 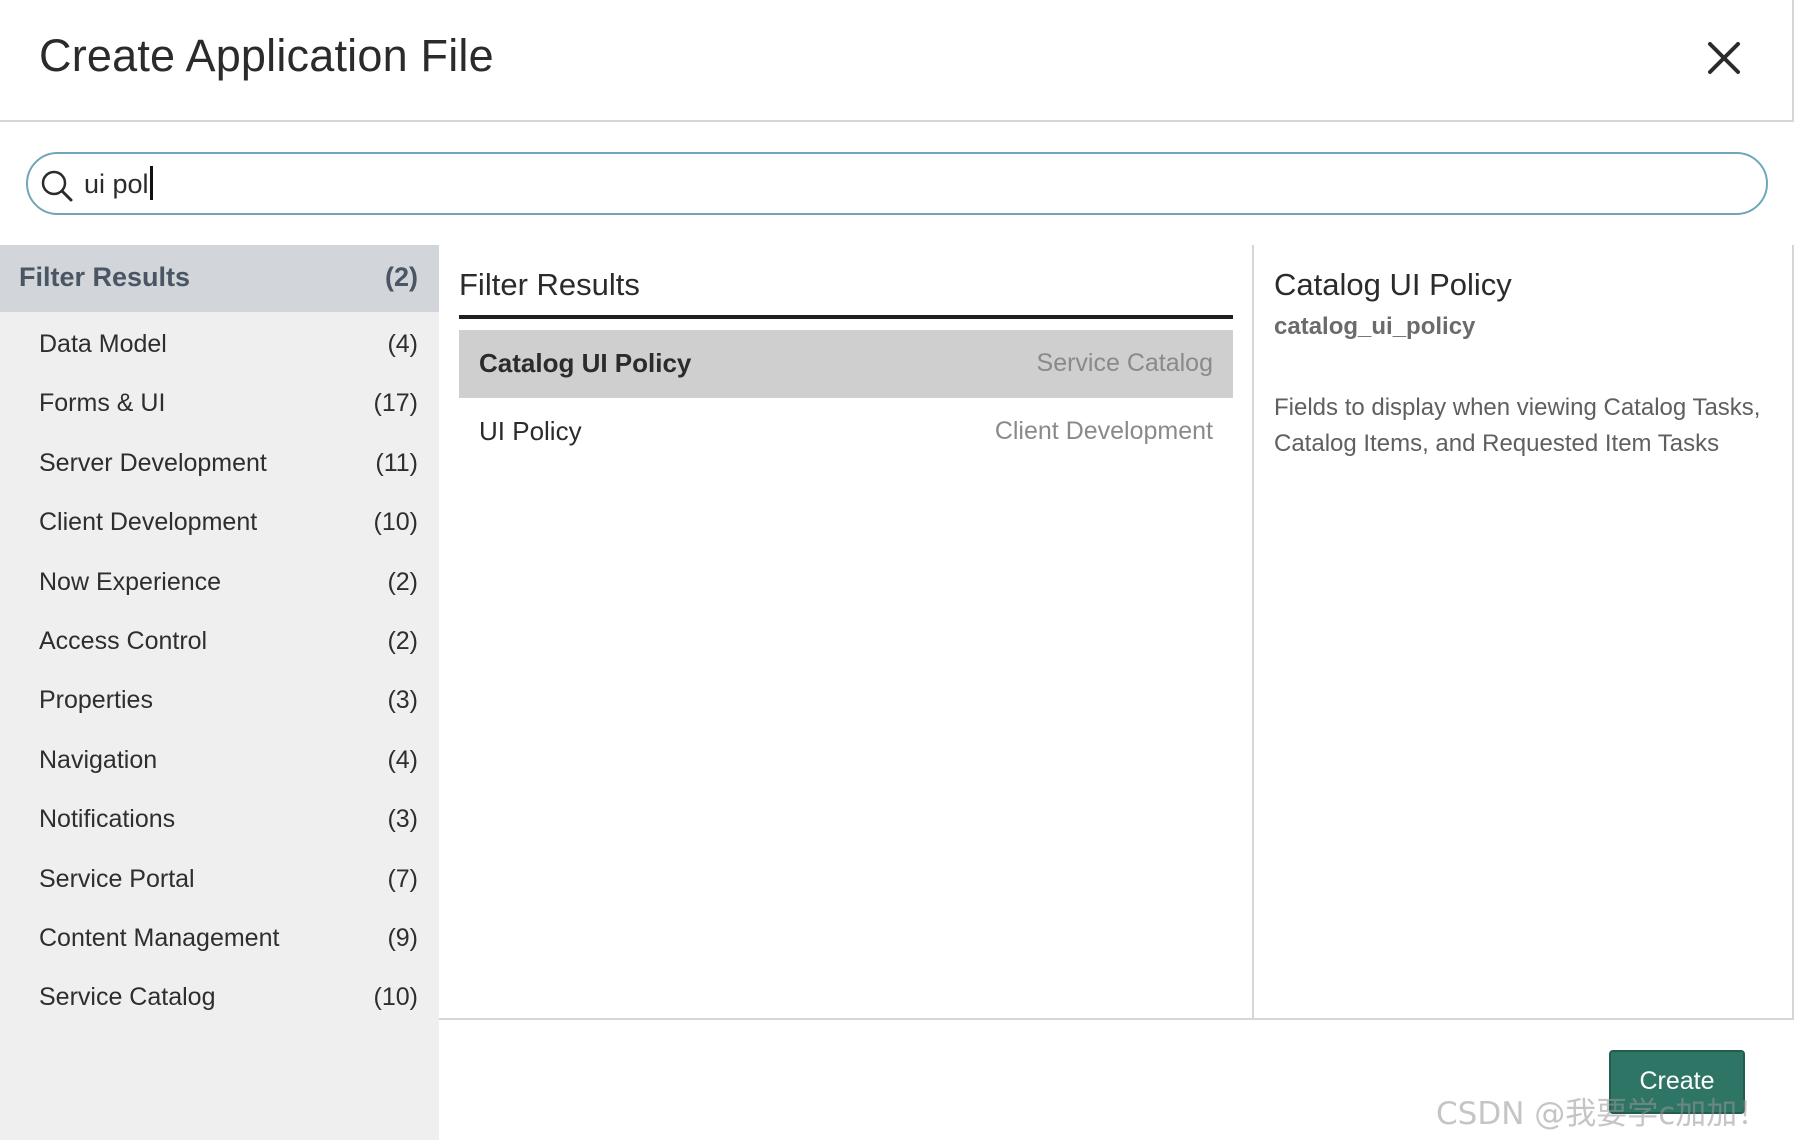 What do you see at coordinates (530, 431) in the screenshot?
I see `result-name: UI Policy` at bounding box center [530, 431].